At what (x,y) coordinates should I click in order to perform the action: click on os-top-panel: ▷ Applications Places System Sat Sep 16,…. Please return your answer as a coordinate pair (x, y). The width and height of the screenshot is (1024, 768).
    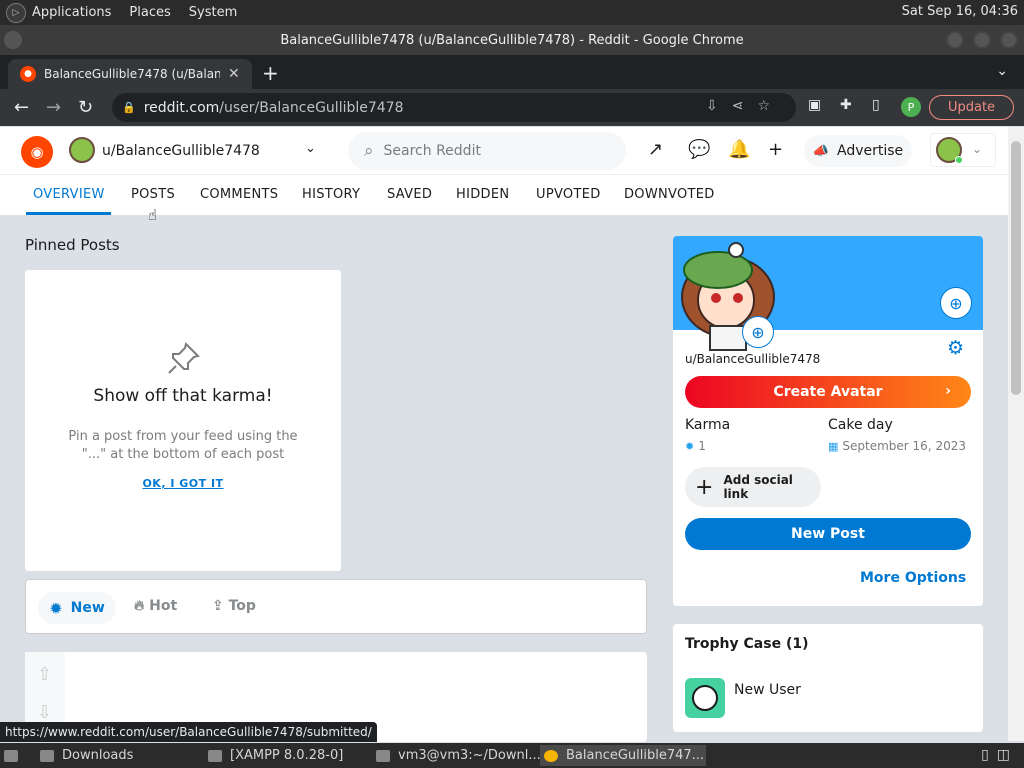
    Looking at the image, I should click on (512, 12).